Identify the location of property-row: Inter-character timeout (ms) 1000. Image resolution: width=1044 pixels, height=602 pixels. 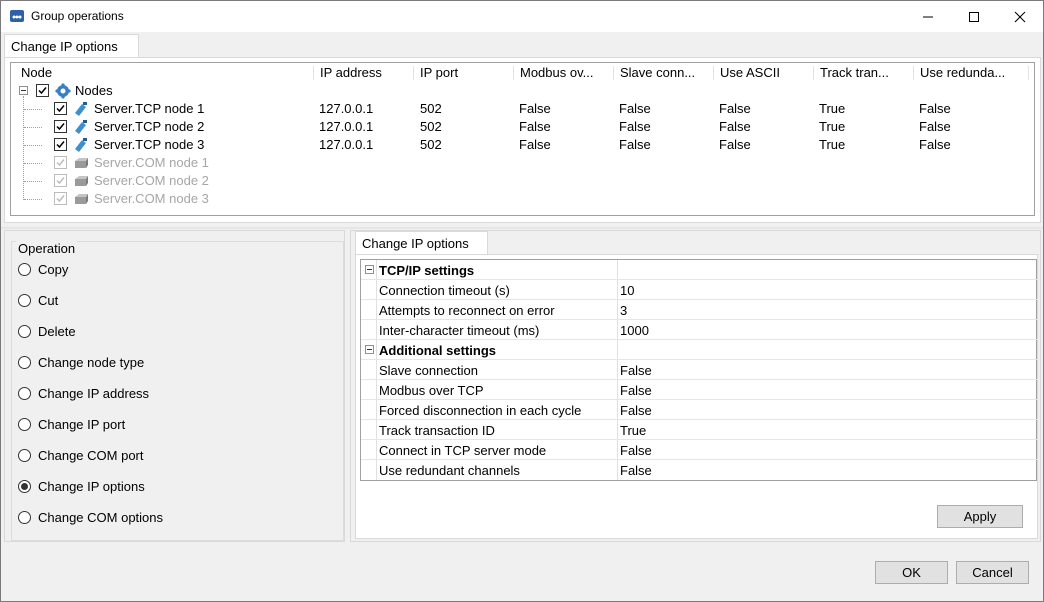
(699, 330).